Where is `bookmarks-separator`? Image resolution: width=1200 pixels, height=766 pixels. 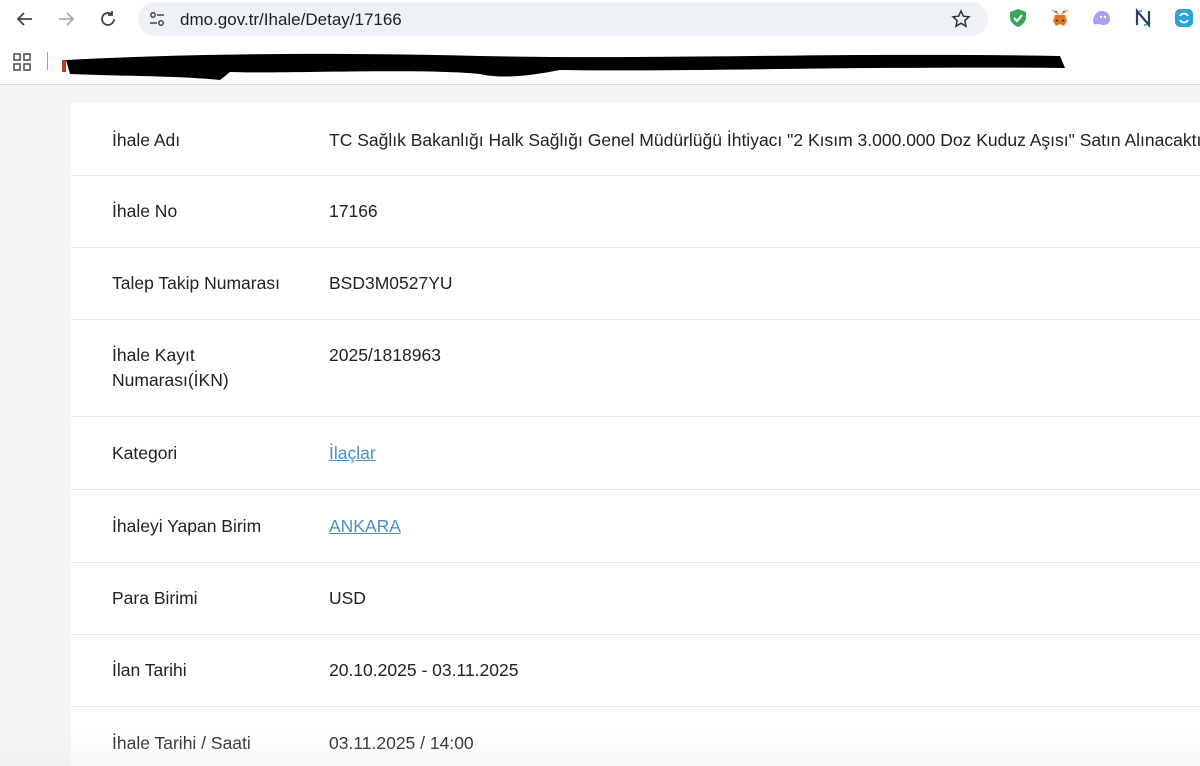 bookmarks-separator is located at coordinates (47, 61).